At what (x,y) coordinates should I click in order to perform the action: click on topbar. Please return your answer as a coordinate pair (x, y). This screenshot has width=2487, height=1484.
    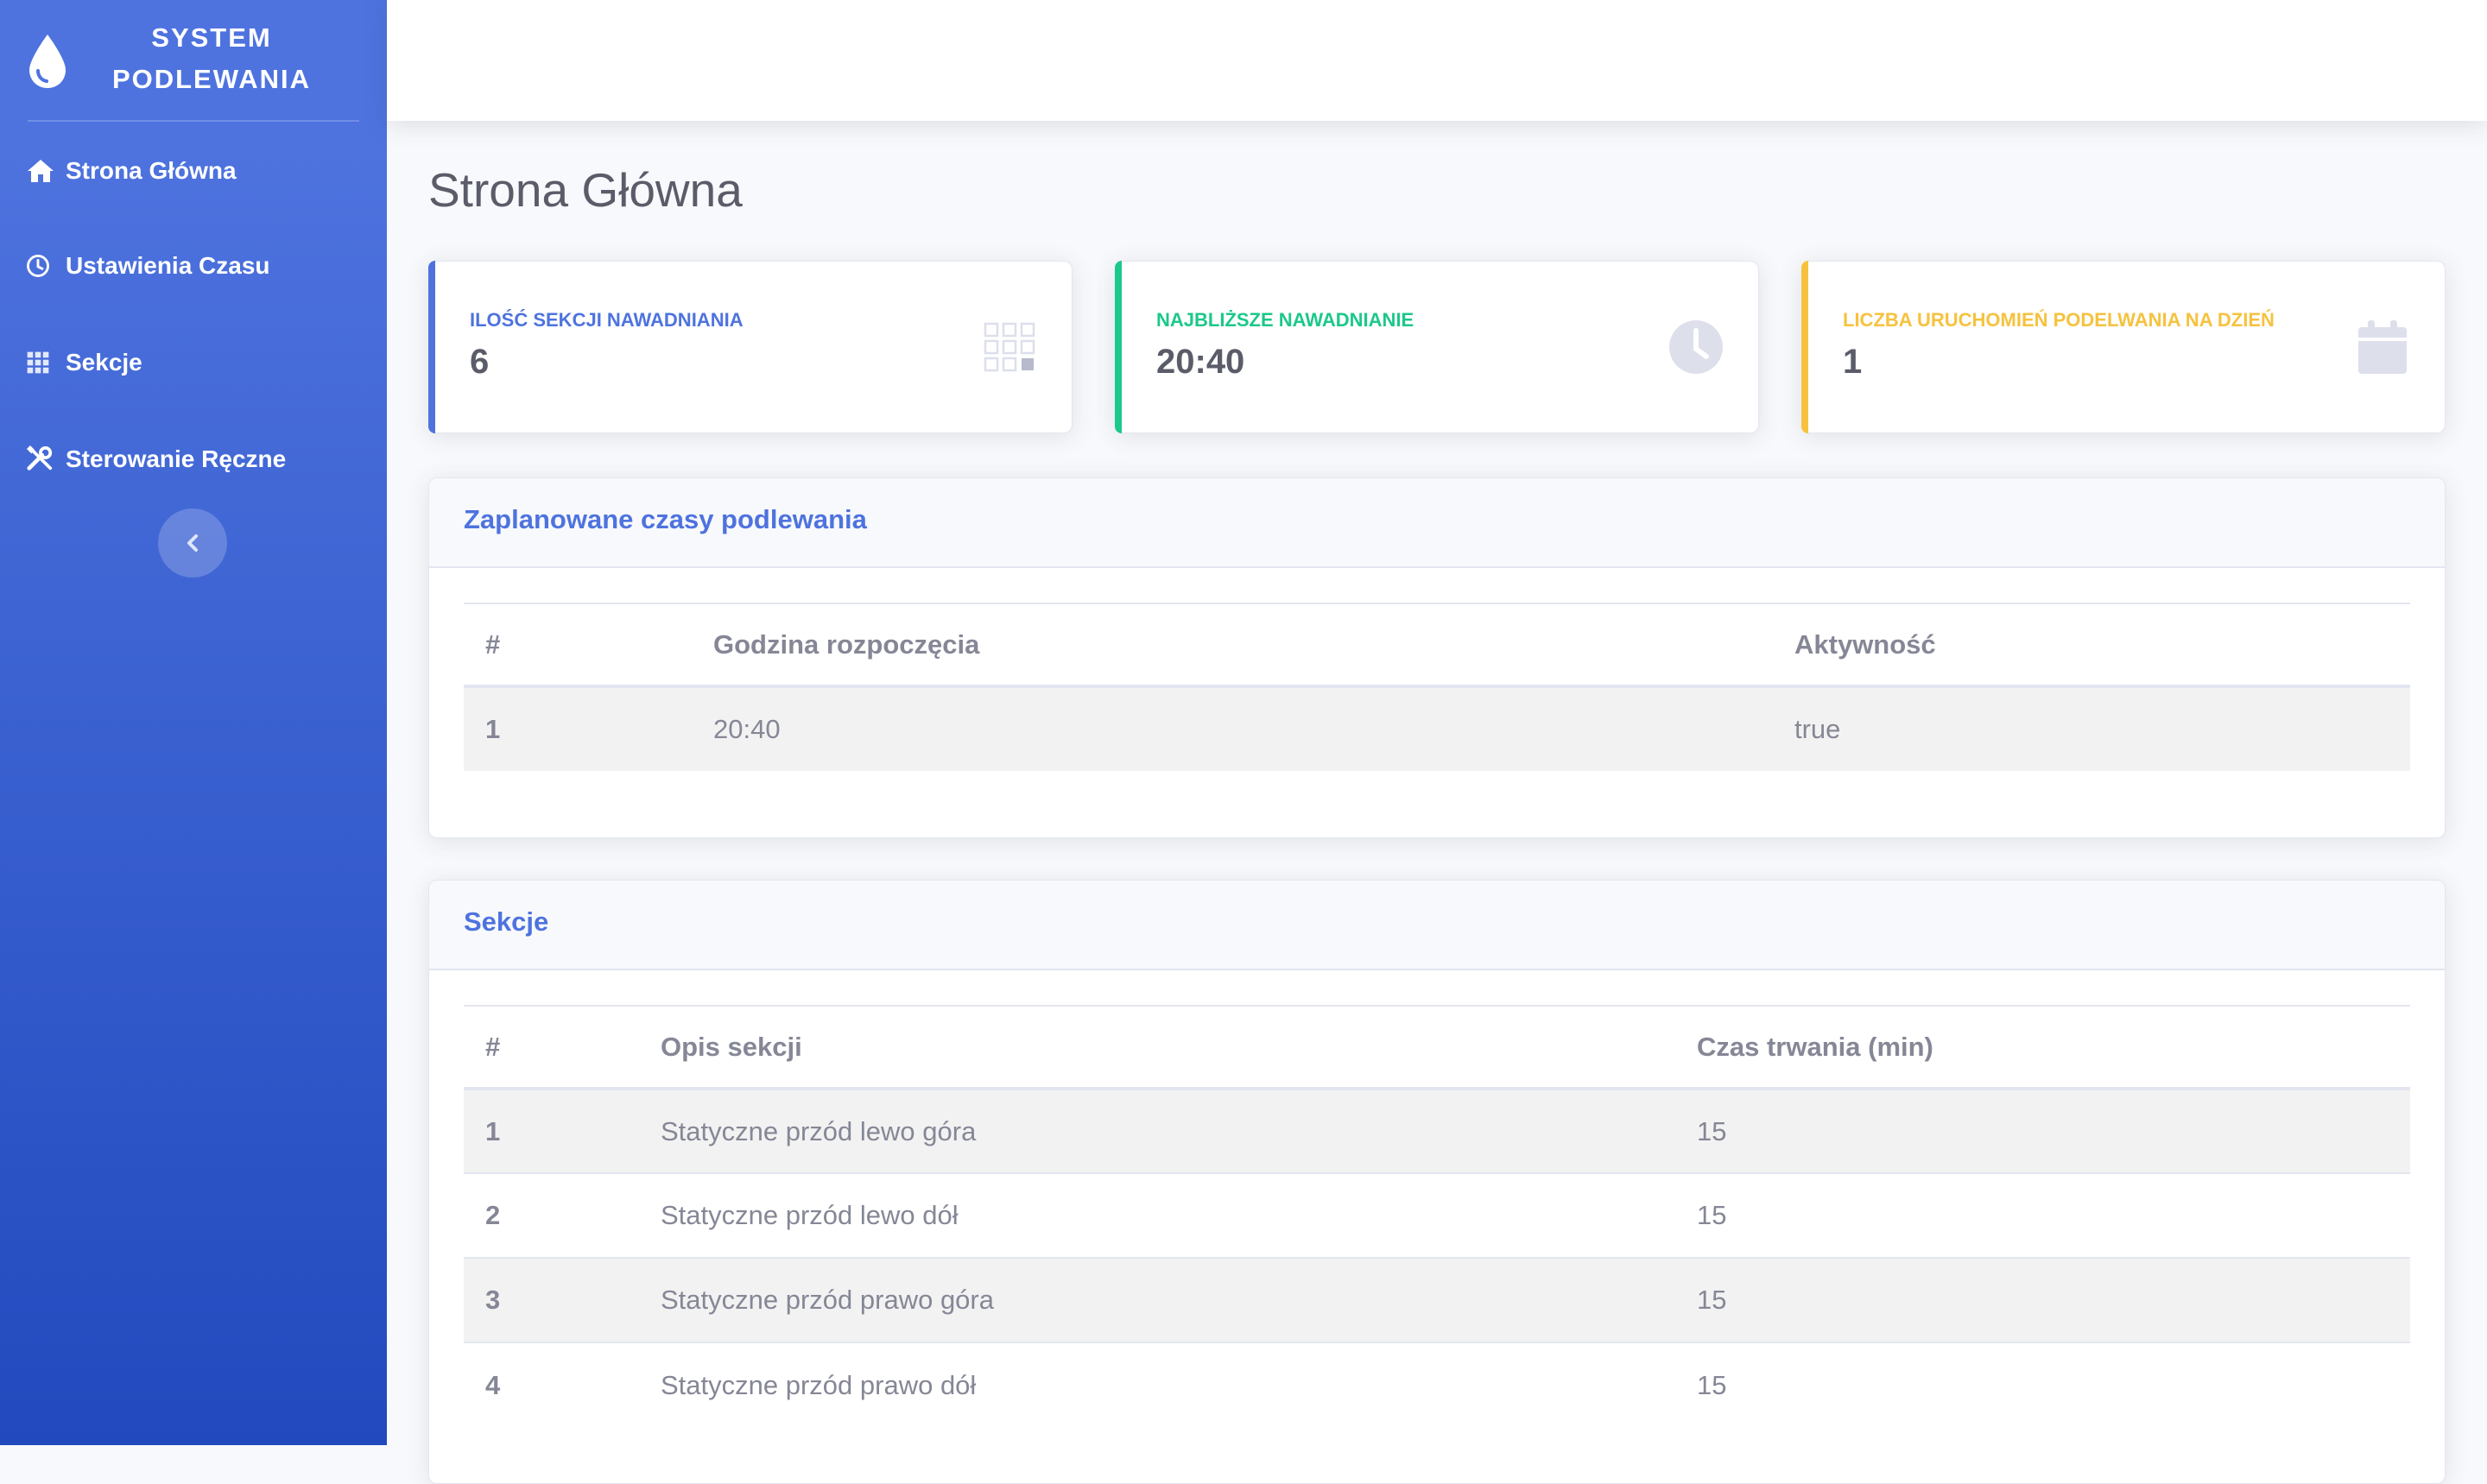
    Looking at the image, I should click on (1437, 60).